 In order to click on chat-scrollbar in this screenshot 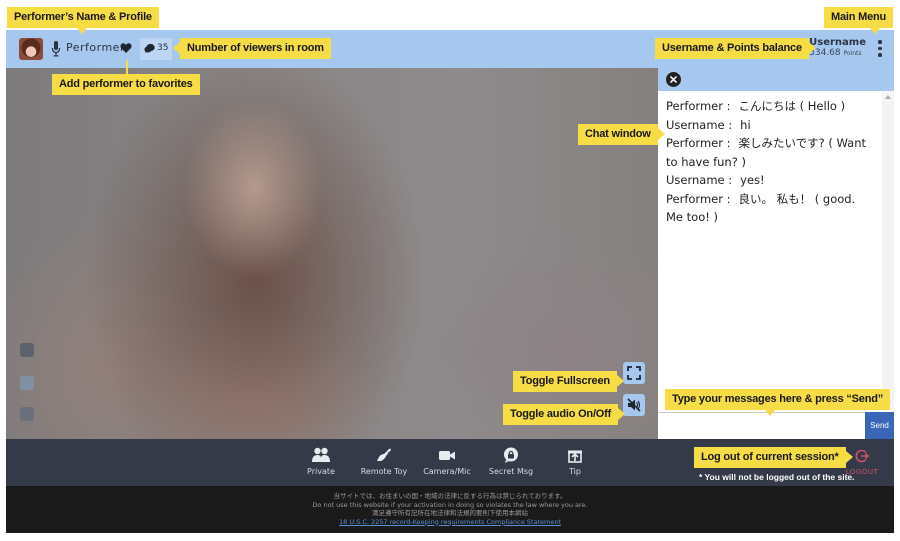, I will do `click(888, 250)`.